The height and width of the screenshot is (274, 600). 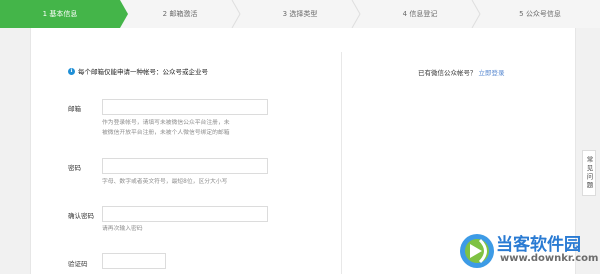 I want to click on watermark-url: www.downkr.com, so click(x=549, y=258).